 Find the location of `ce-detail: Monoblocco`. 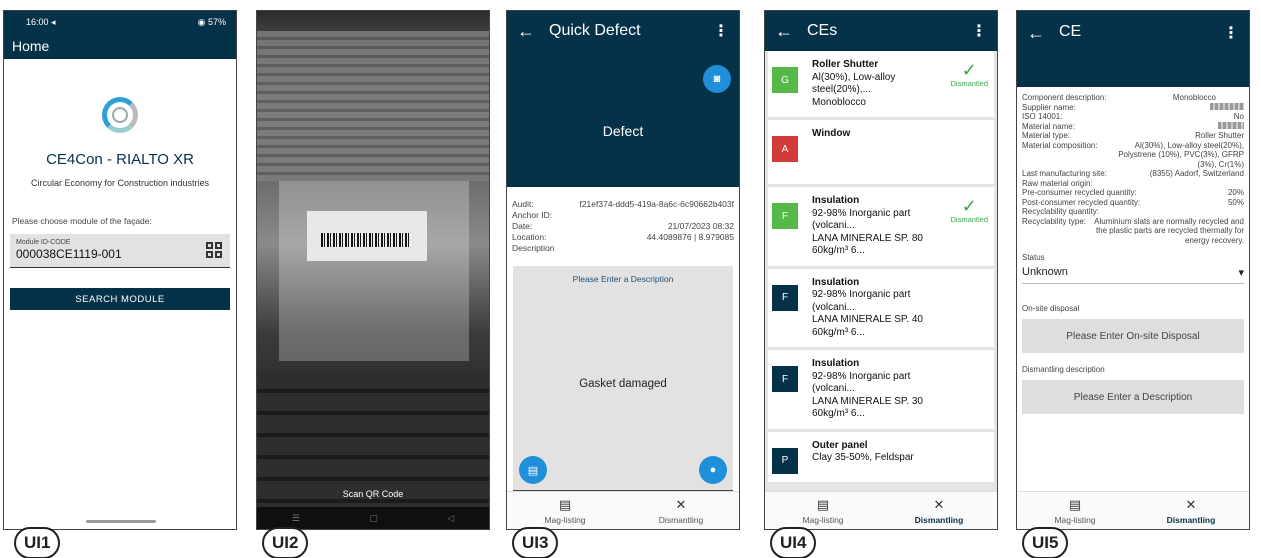

ce-detail: Monoblocco is located at coordinates (839, 102).